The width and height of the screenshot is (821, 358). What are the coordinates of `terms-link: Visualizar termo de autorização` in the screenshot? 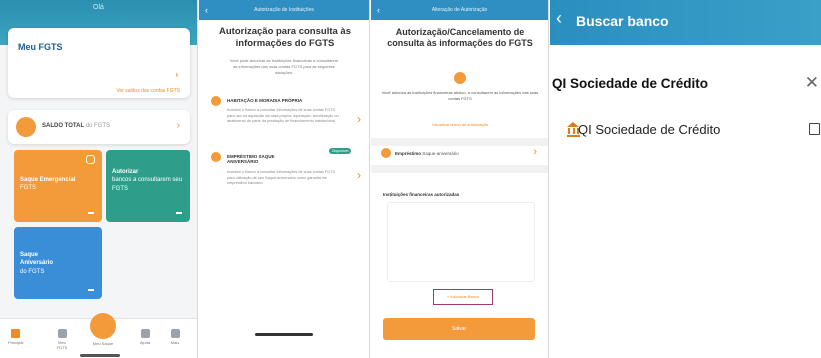 It's located at (459, 124).